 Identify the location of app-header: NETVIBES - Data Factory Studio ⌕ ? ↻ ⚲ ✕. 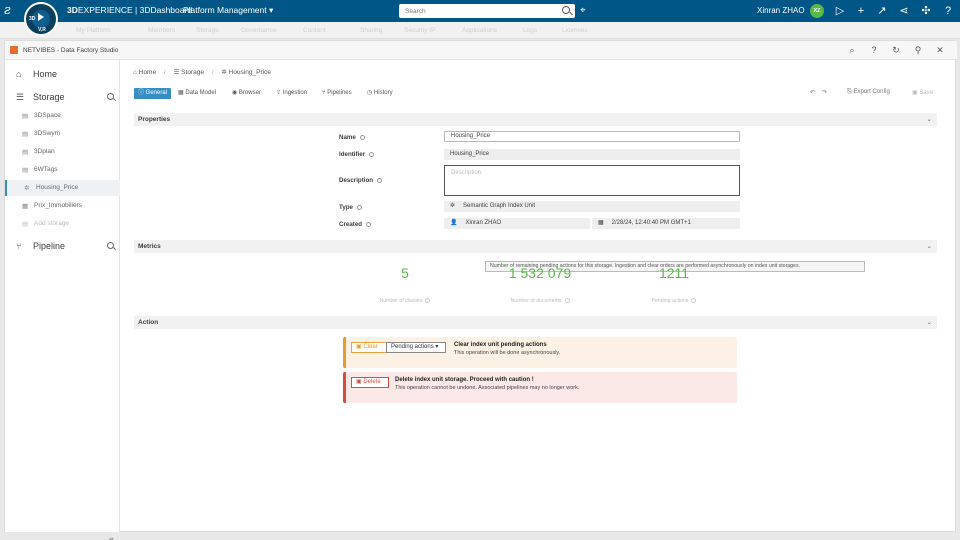
(481, 50).